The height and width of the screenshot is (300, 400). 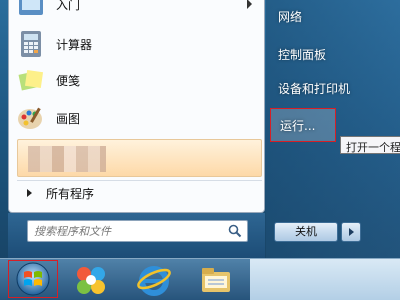 I want to click on calculator-icon, so click(x=31, y=44).